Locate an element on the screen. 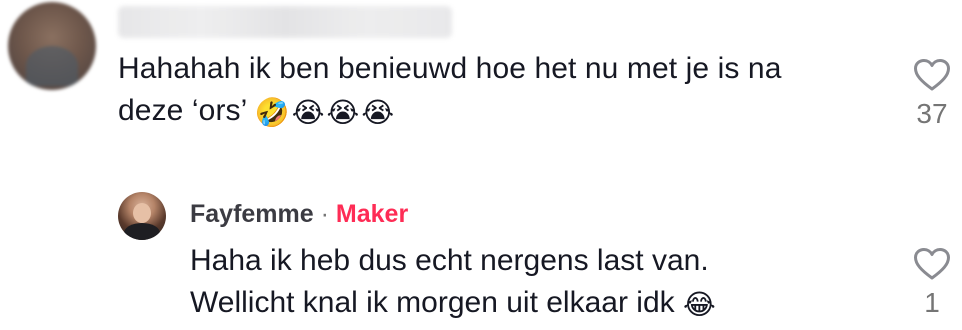 The width and height of the screenshot is (962, 330). commenter-avatar is located at coordinates (52, 46).